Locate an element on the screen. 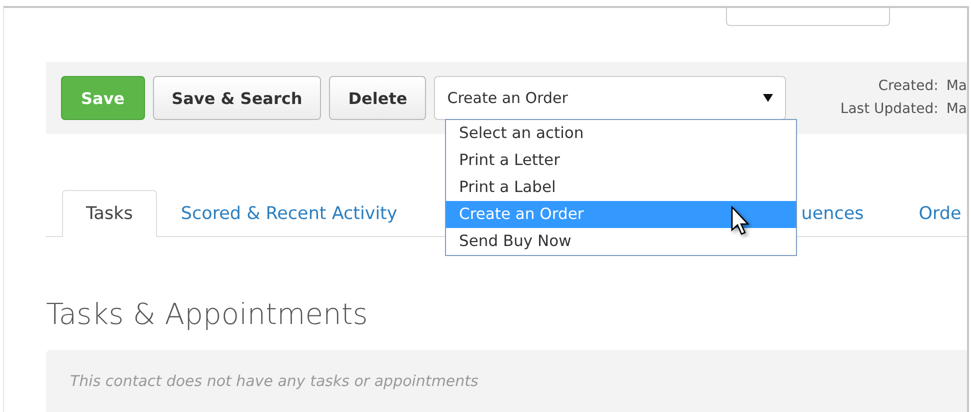 Image resolution: width=971 pixels, height=412 pixels. action-select: Create an Order is located at coordinates (610, 98).